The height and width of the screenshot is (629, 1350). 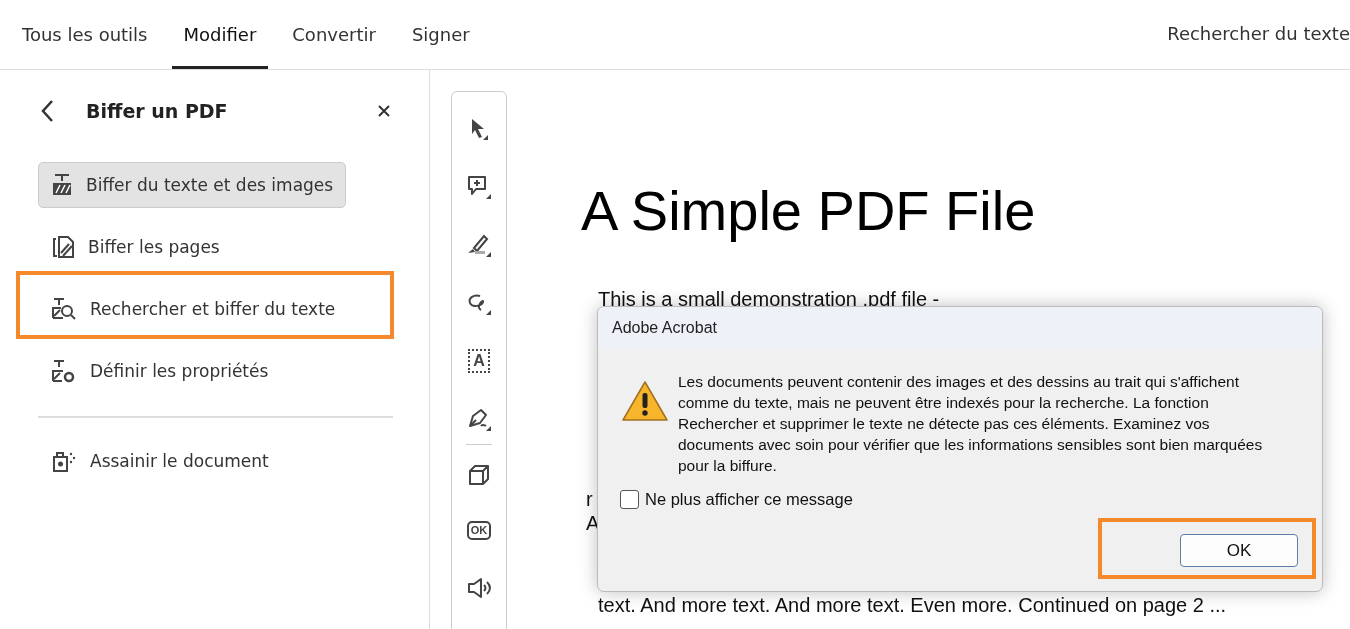 I want to click on tab: Signer, so click(x=440, y=34).